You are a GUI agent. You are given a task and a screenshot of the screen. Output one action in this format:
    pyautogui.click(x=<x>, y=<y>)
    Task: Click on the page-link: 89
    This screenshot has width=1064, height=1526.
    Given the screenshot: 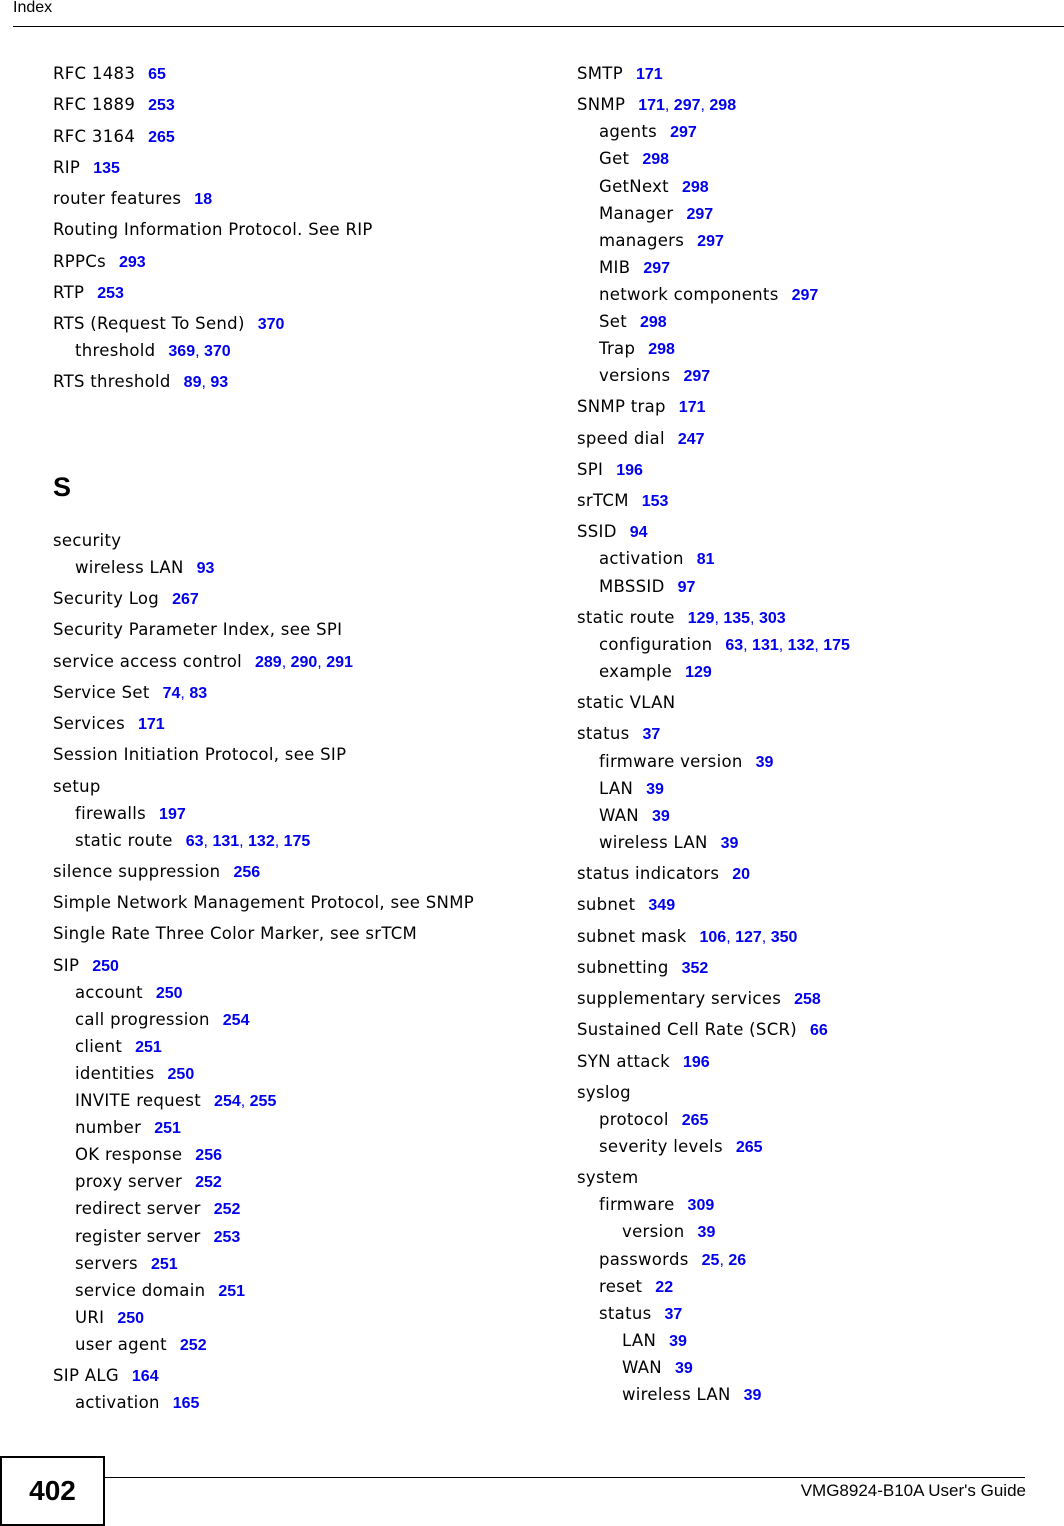 What is the action you would take?
    pyautogui.click(x=193, y=382)
    